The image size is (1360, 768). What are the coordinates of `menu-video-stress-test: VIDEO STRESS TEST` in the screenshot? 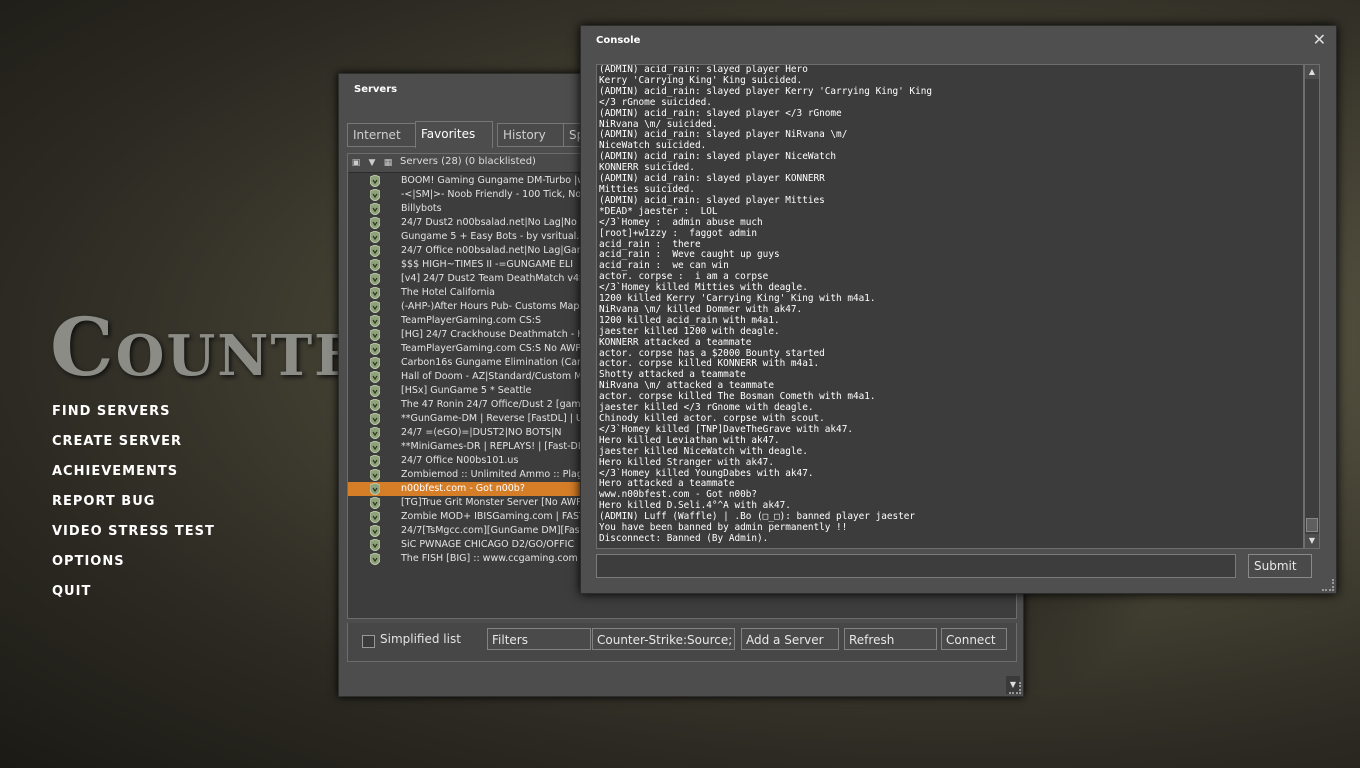 It's located at (133, 537).